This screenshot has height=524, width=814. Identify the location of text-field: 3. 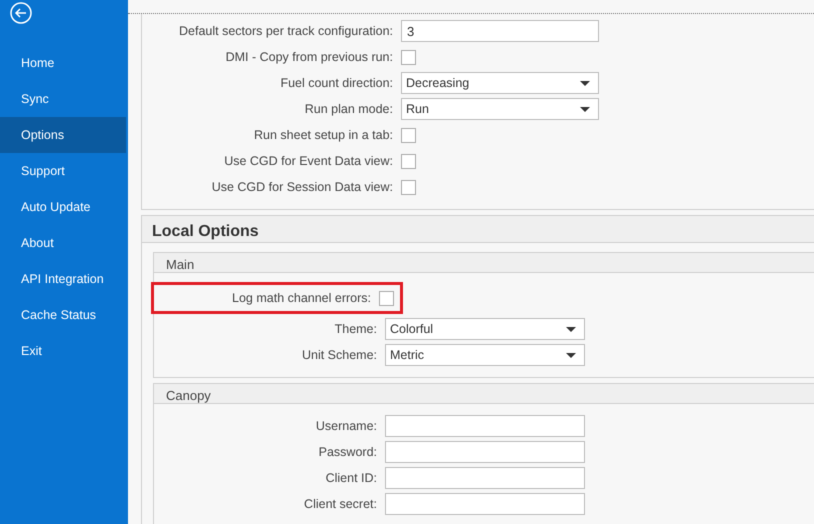
(500, 31).